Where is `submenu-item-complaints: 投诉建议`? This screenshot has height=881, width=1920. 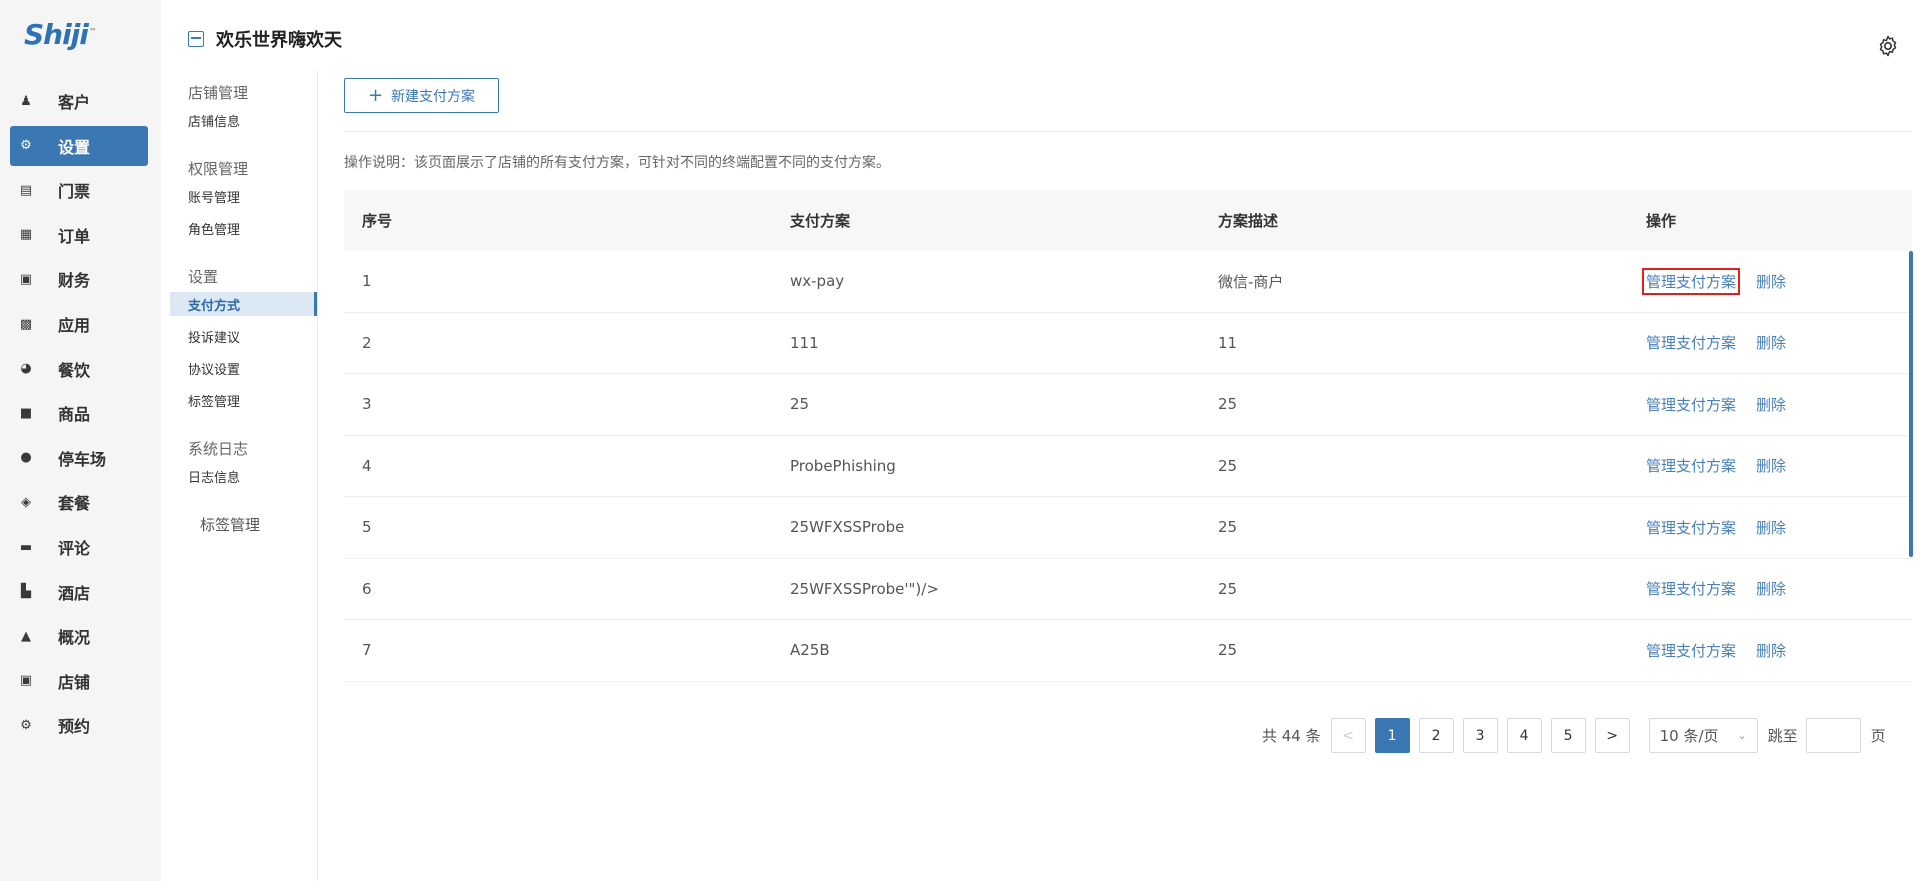 submenu-item-complaints: 投诉建议 is located at coordinates (243, 336).